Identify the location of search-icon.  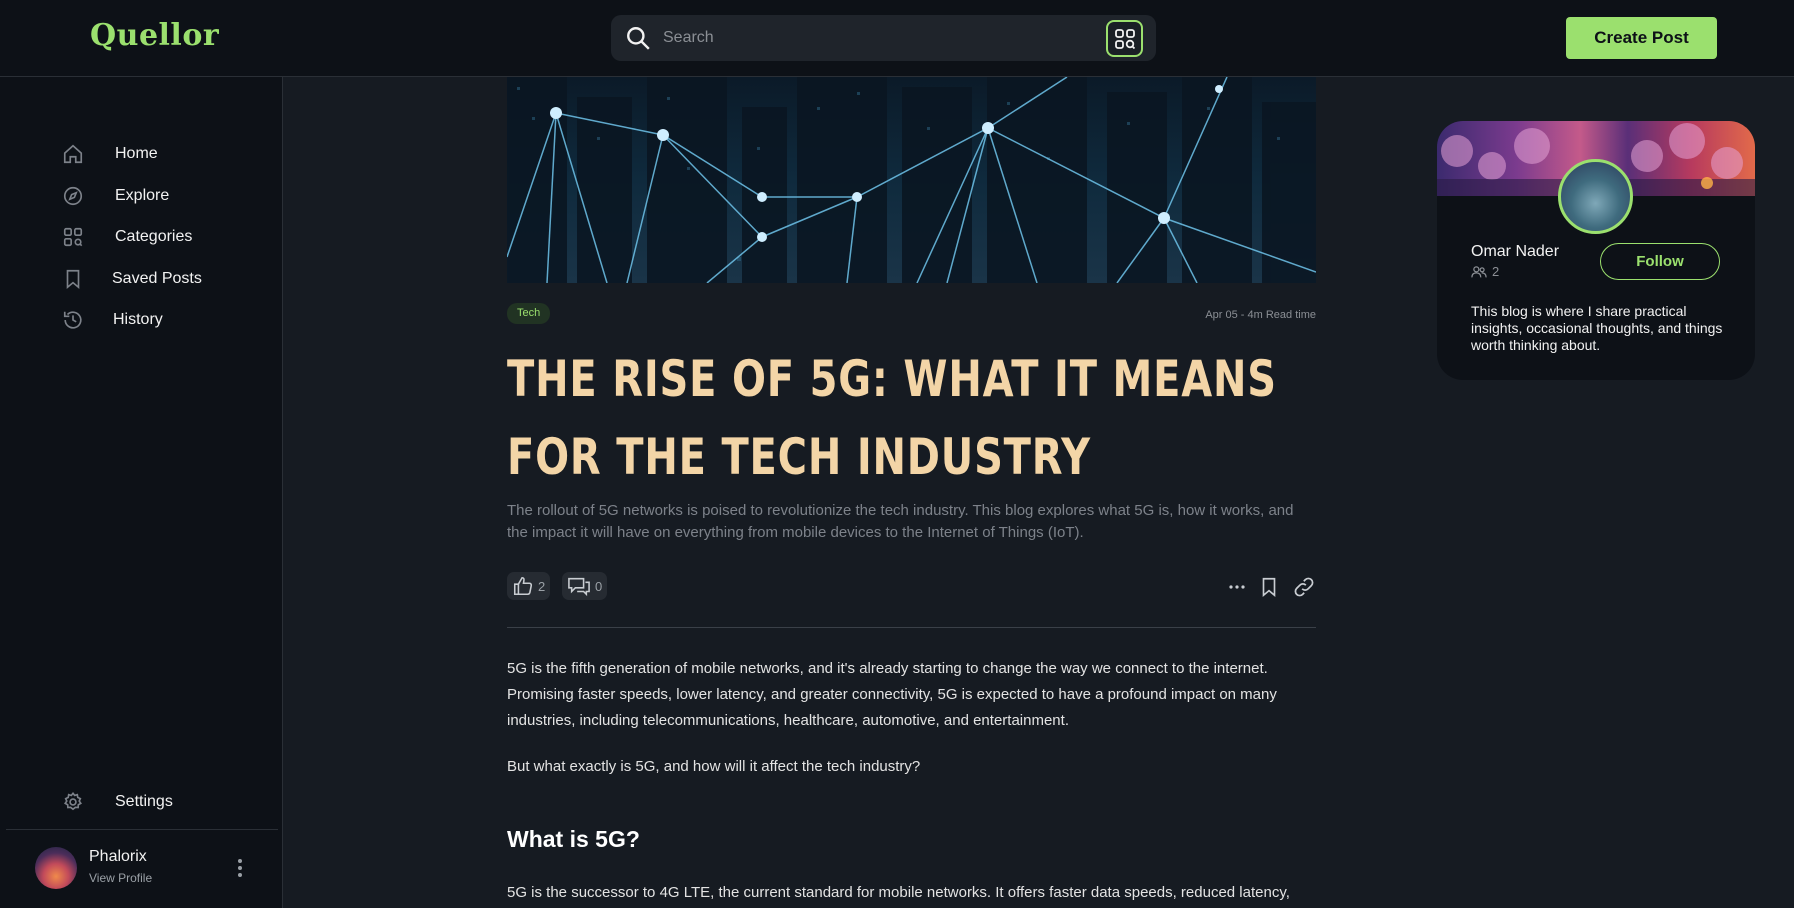
(638, 38).